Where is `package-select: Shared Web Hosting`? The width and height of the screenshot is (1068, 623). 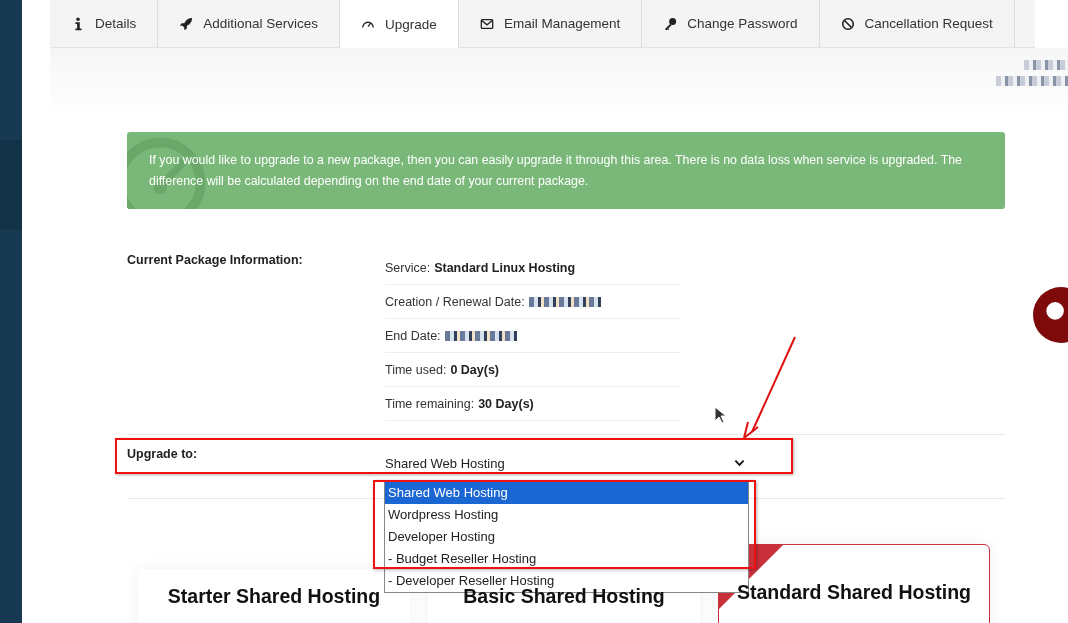 package-select: Shared Web Hosting is located at coordinates (566, 463).